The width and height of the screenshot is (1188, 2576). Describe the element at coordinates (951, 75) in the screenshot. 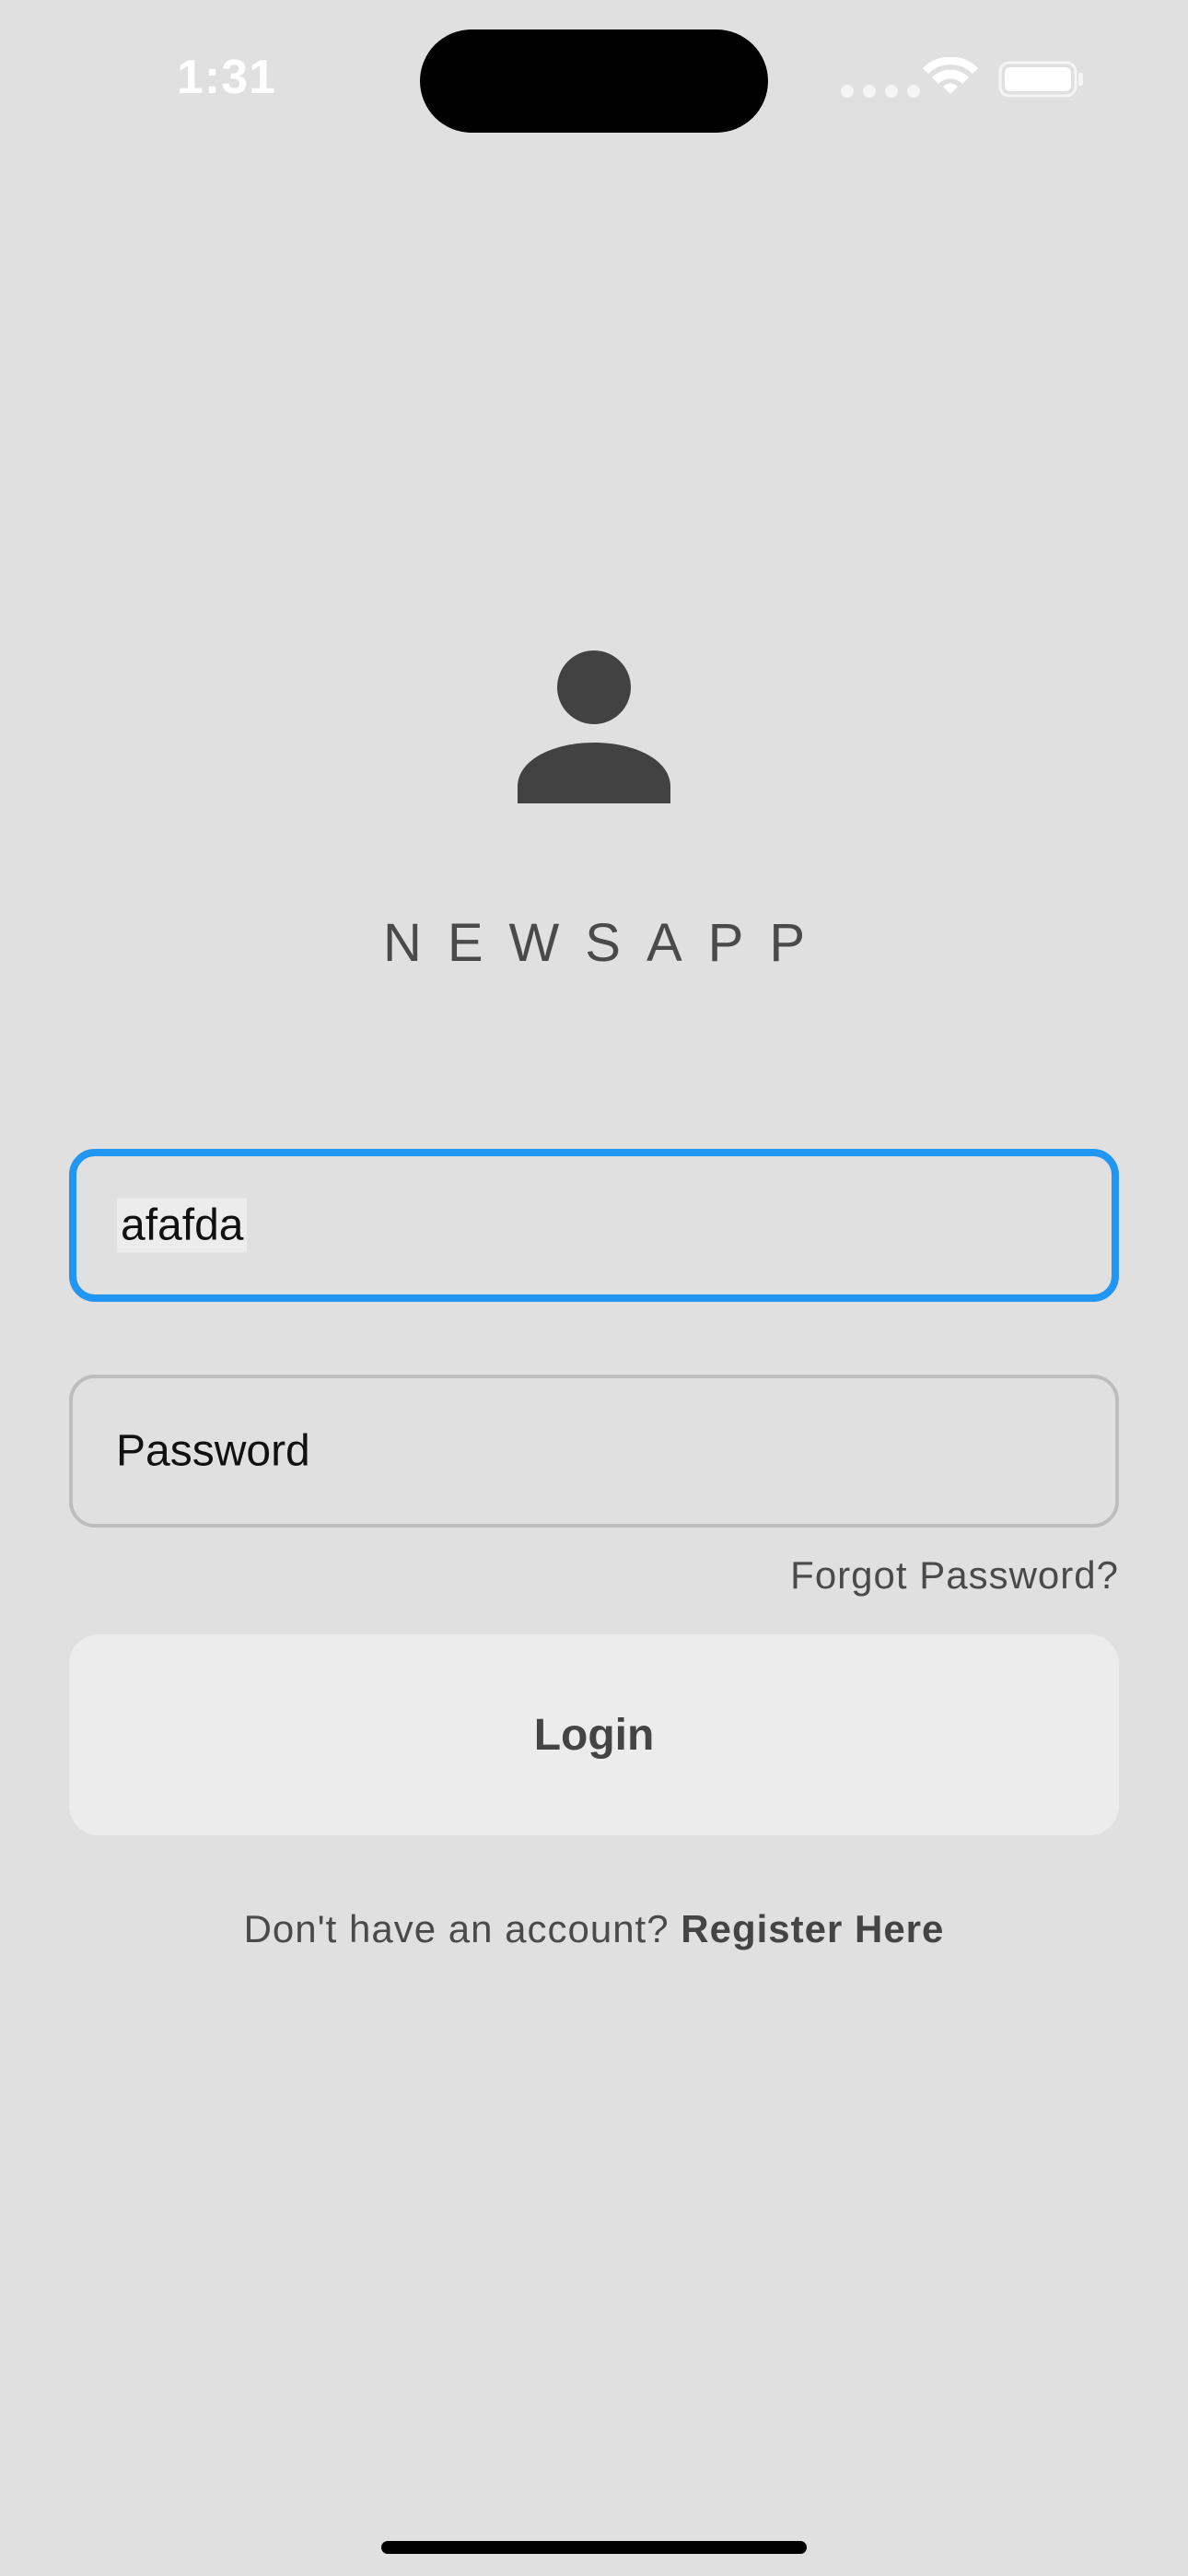

I see `wifi-icon` at that location.